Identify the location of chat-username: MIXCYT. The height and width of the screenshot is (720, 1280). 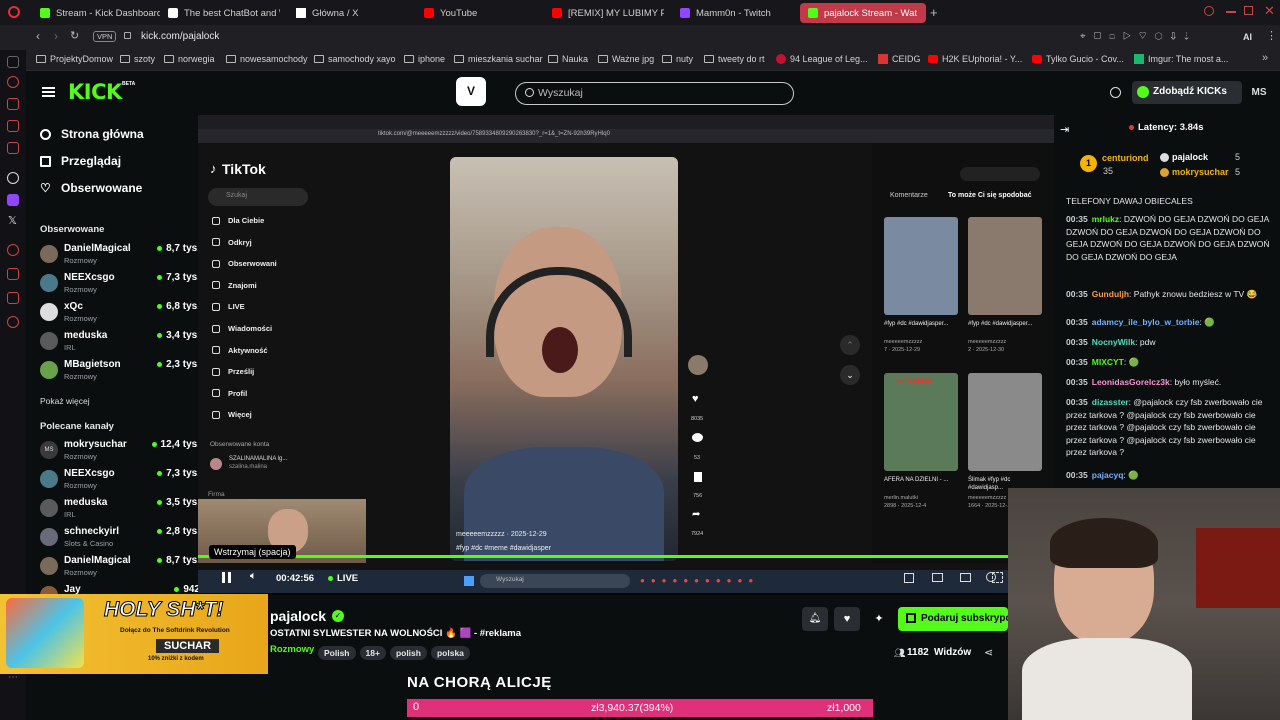
(1108, 362).